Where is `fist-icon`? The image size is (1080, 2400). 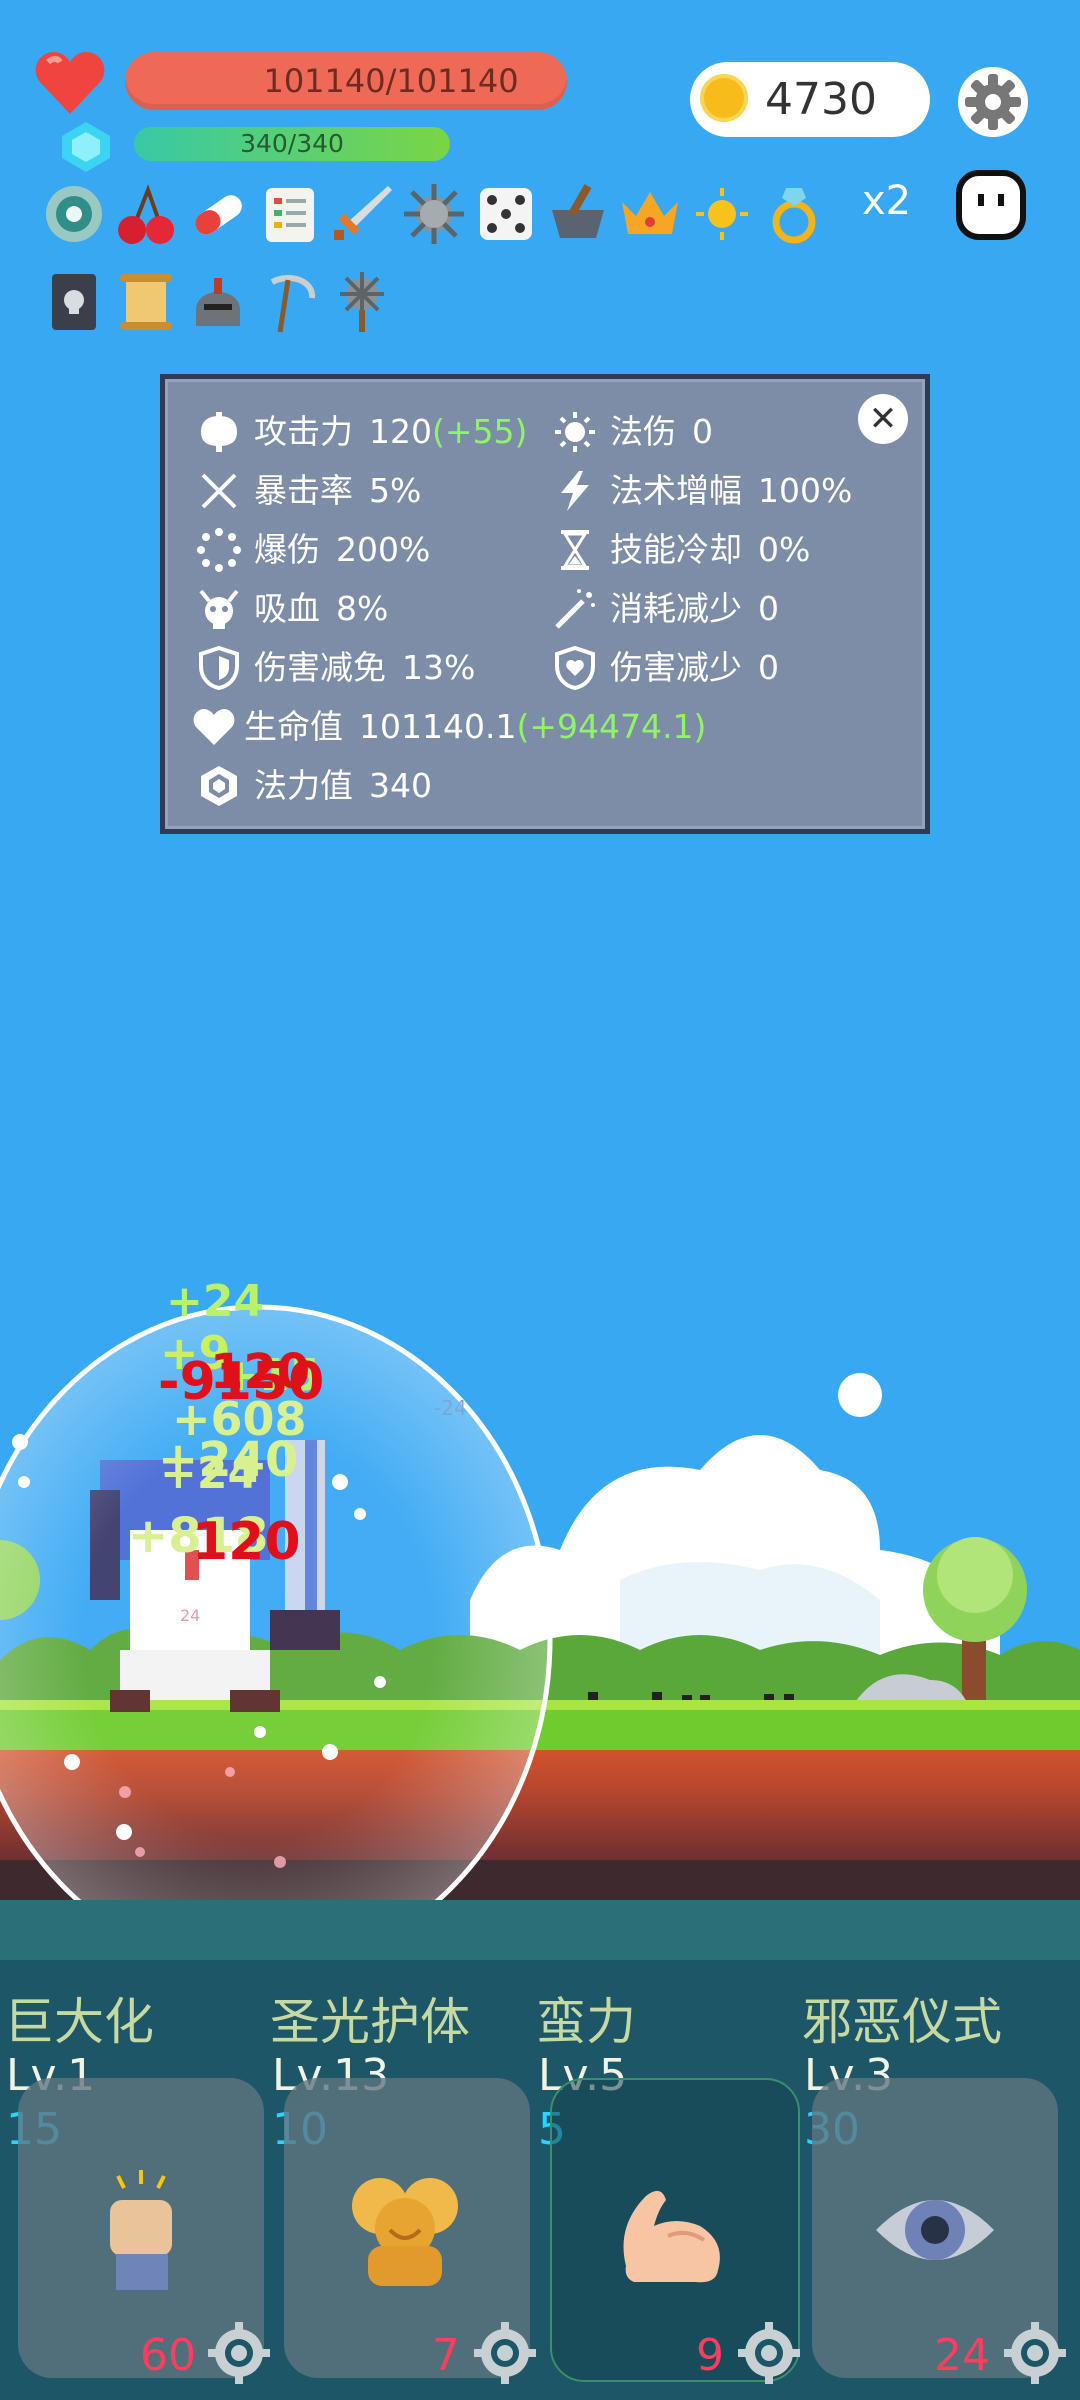
fist-icon is located at coordinates (141, 2231).